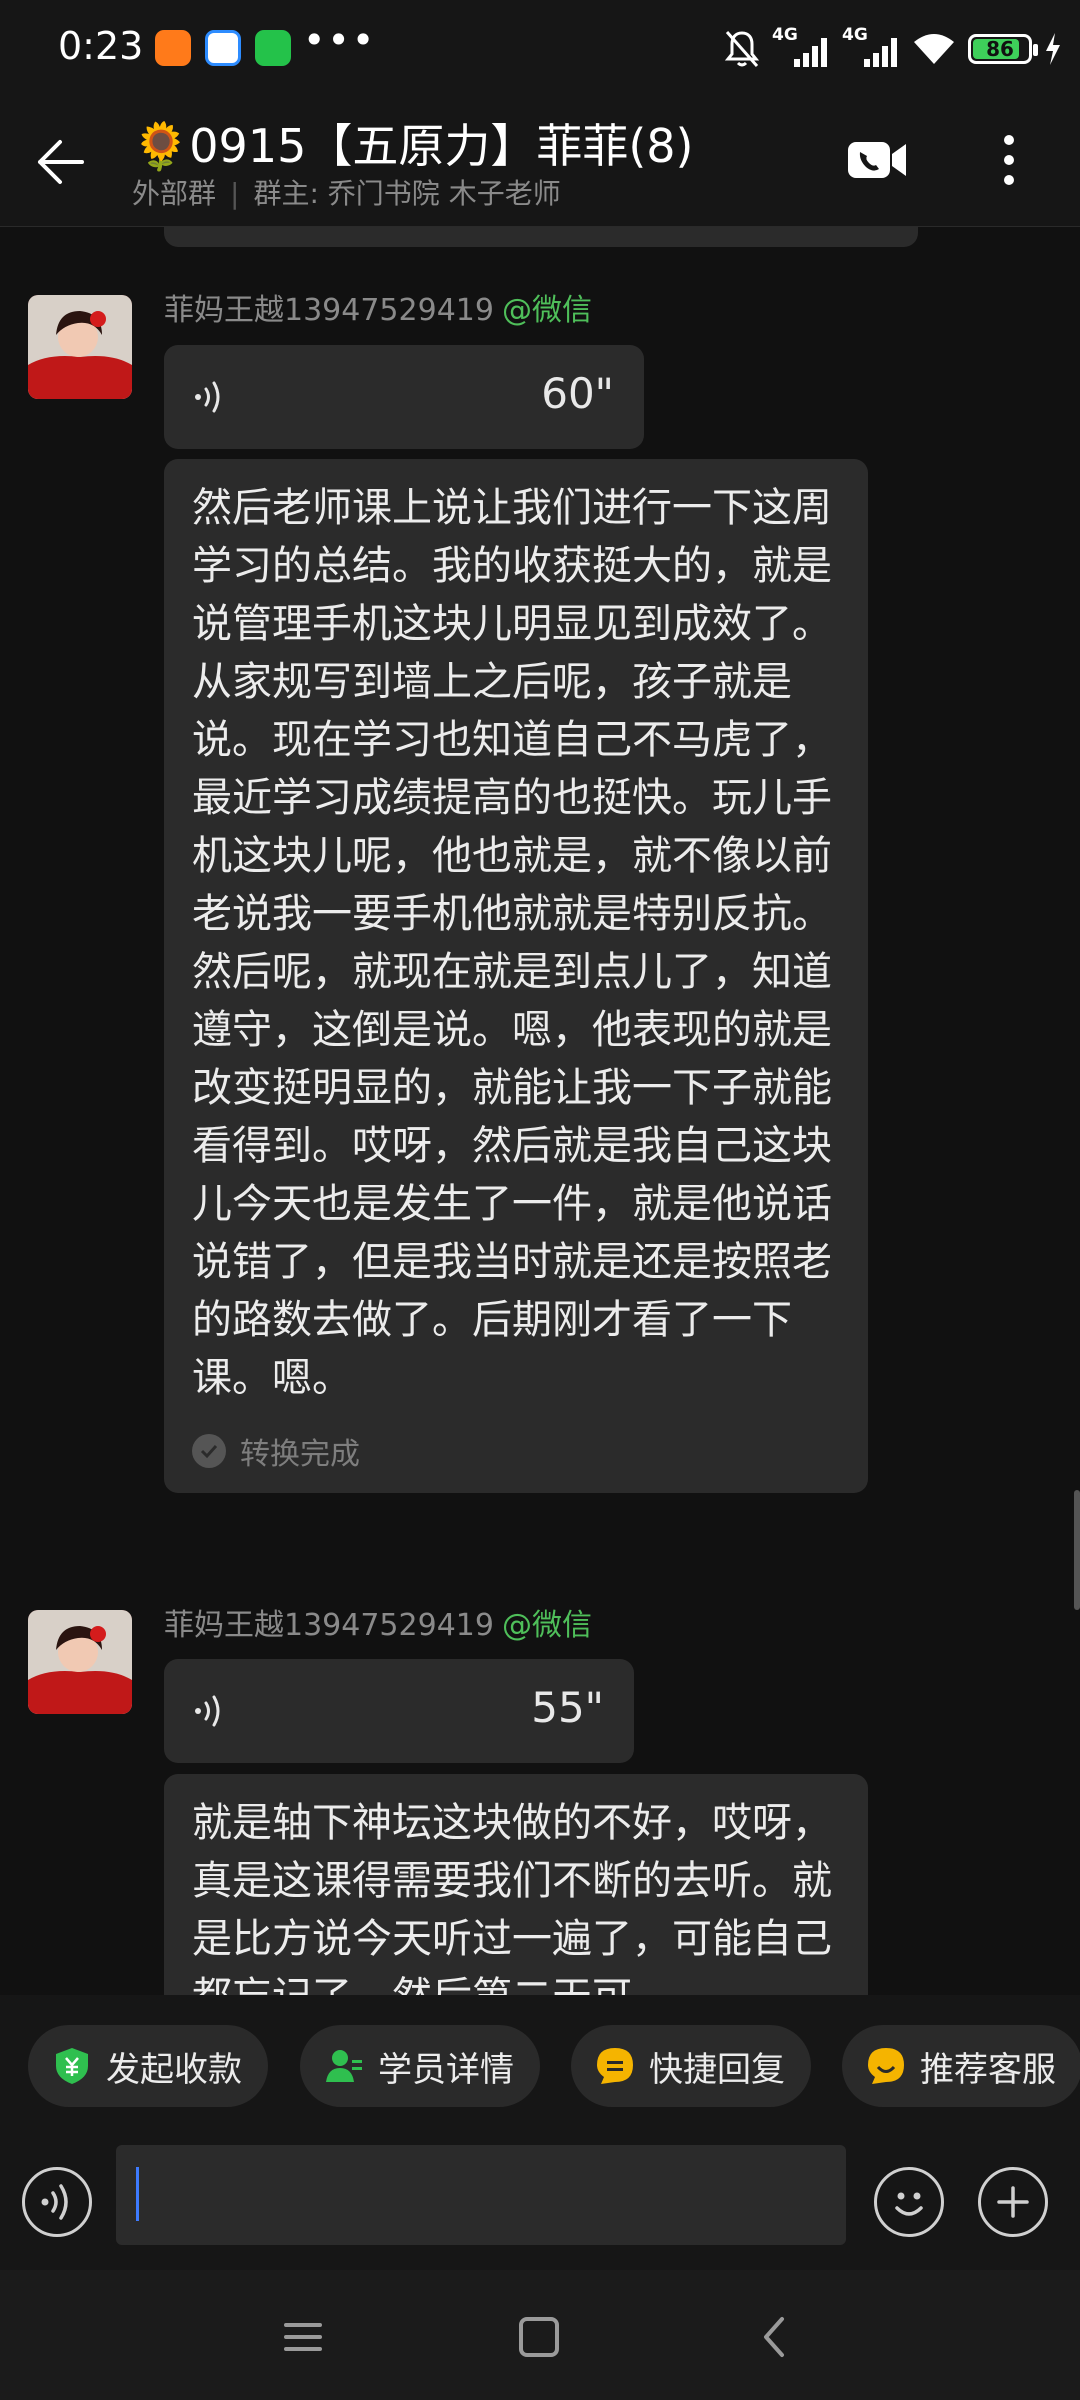 This screenshot has width=1080, height=2400. Describe the element at coordinates (273, 48) in the screenshot. I see `wechat-icon` at that location.